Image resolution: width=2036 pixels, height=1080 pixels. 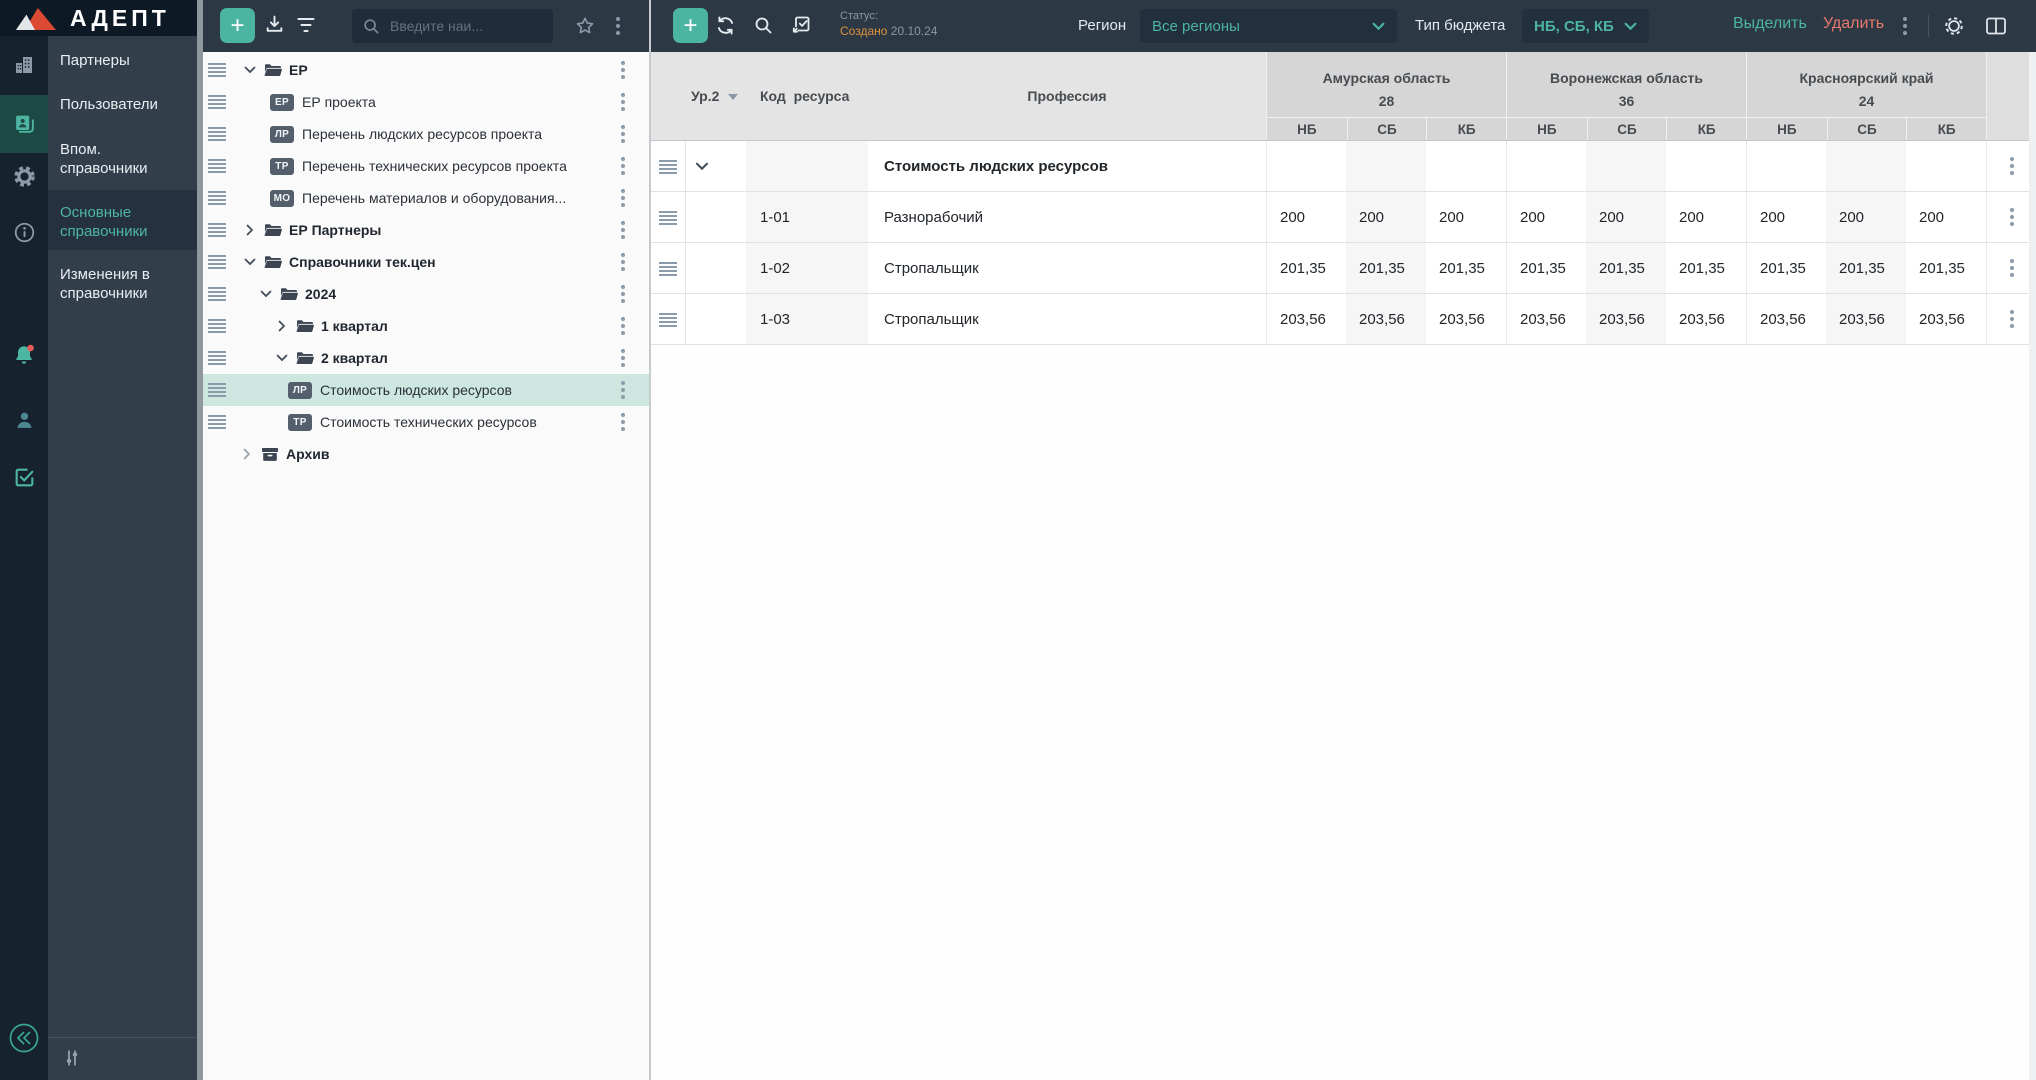 What do you see at coordinates (801, 24) in the screenshot?
I see `validate-icon` at bounding box center [801, 24].